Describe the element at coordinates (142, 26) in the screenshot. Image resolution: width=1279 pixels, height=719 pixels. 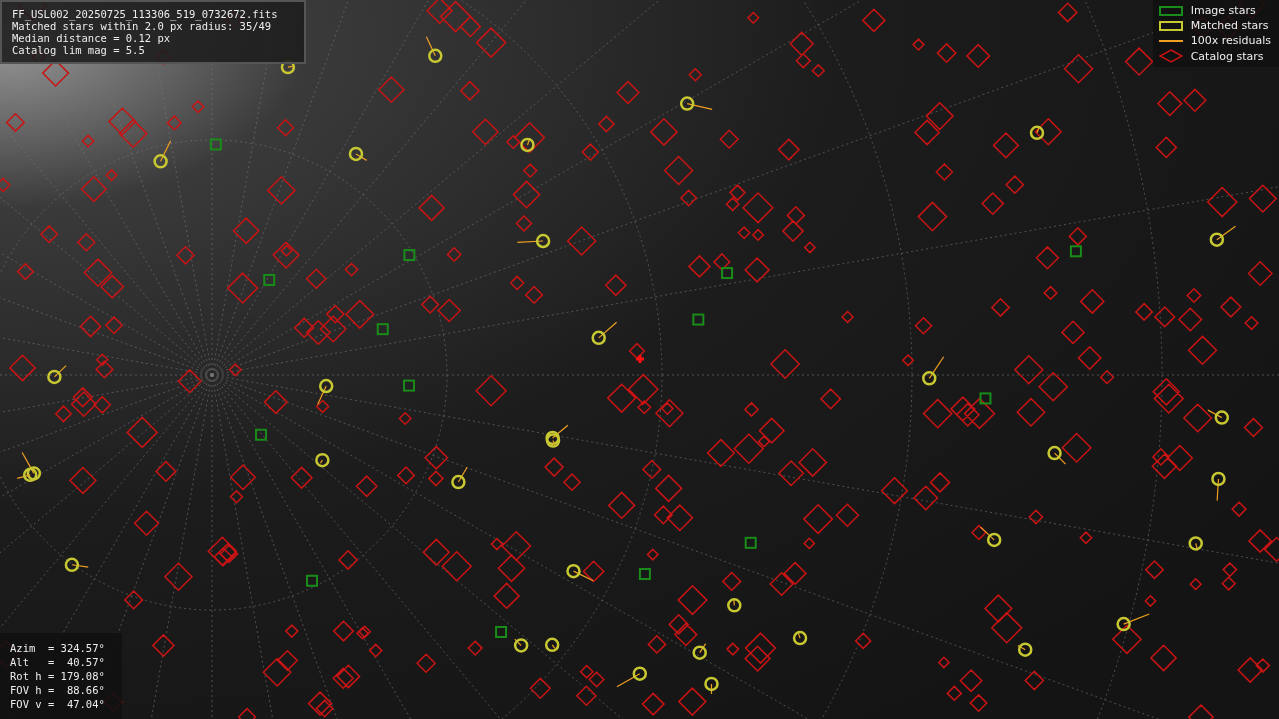
I see `info-line: Matched stars within 2.0 px radius: 35/49` at that location.